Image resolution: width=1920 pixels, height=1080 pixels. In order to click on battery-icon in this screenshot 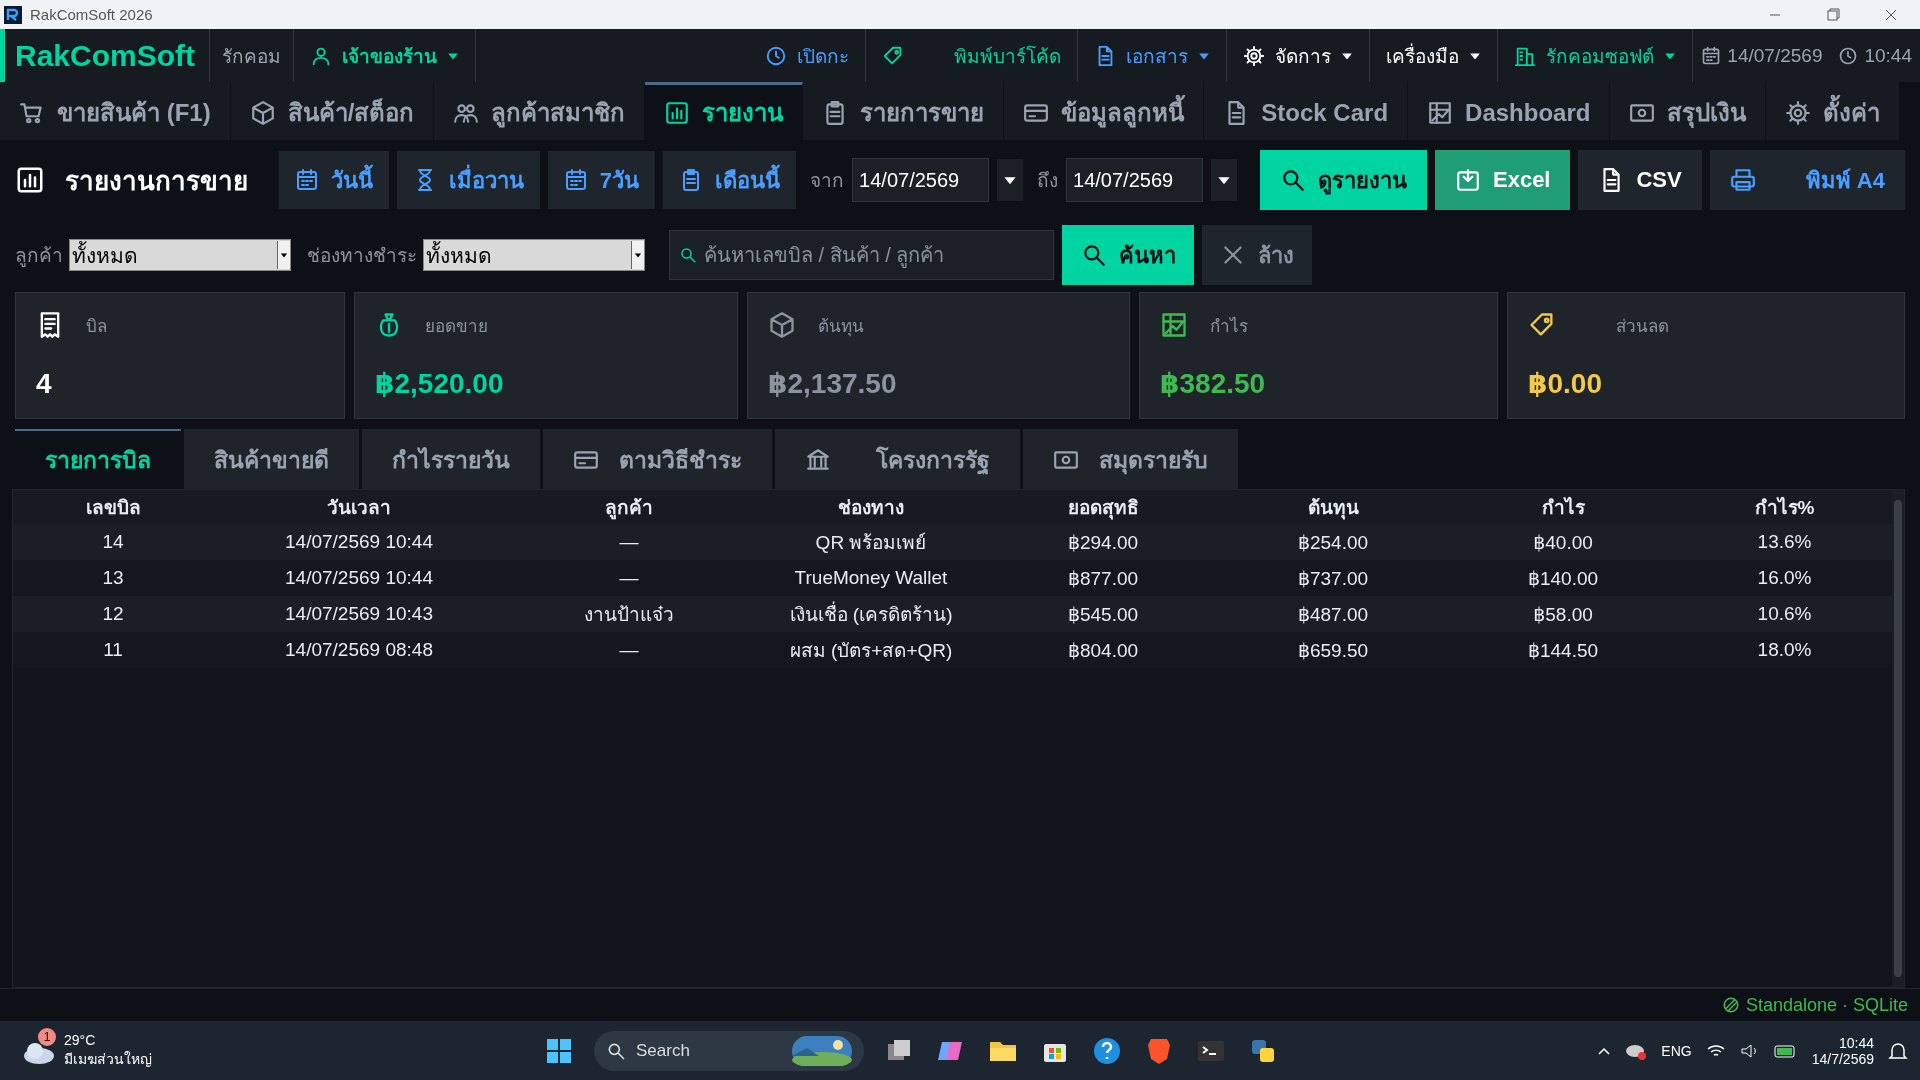, I will do `click(1785, 1050)`.